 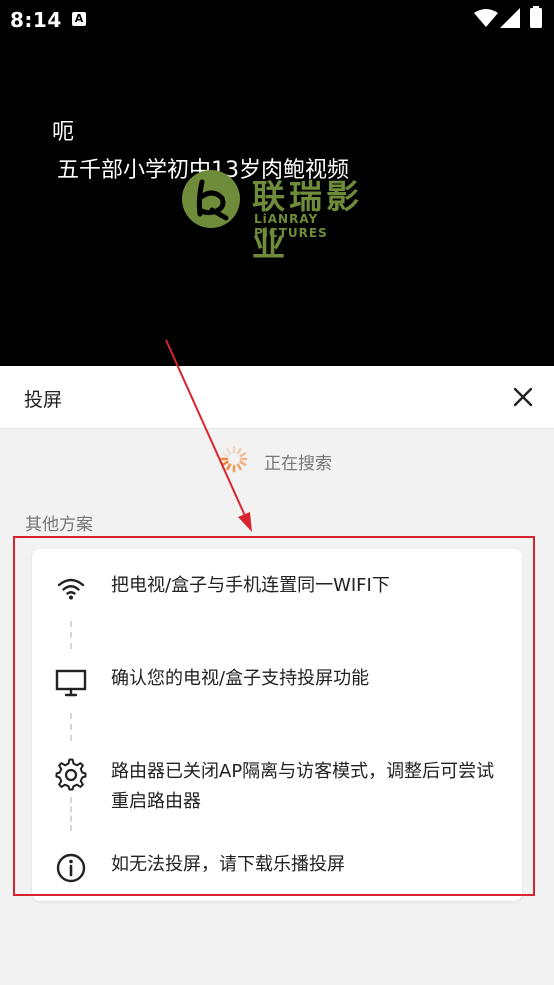 What do you see at coordinates (63, 132) in the screenshot?
I see `video-caption-line1: 呃` at bounding box center [63, 132].